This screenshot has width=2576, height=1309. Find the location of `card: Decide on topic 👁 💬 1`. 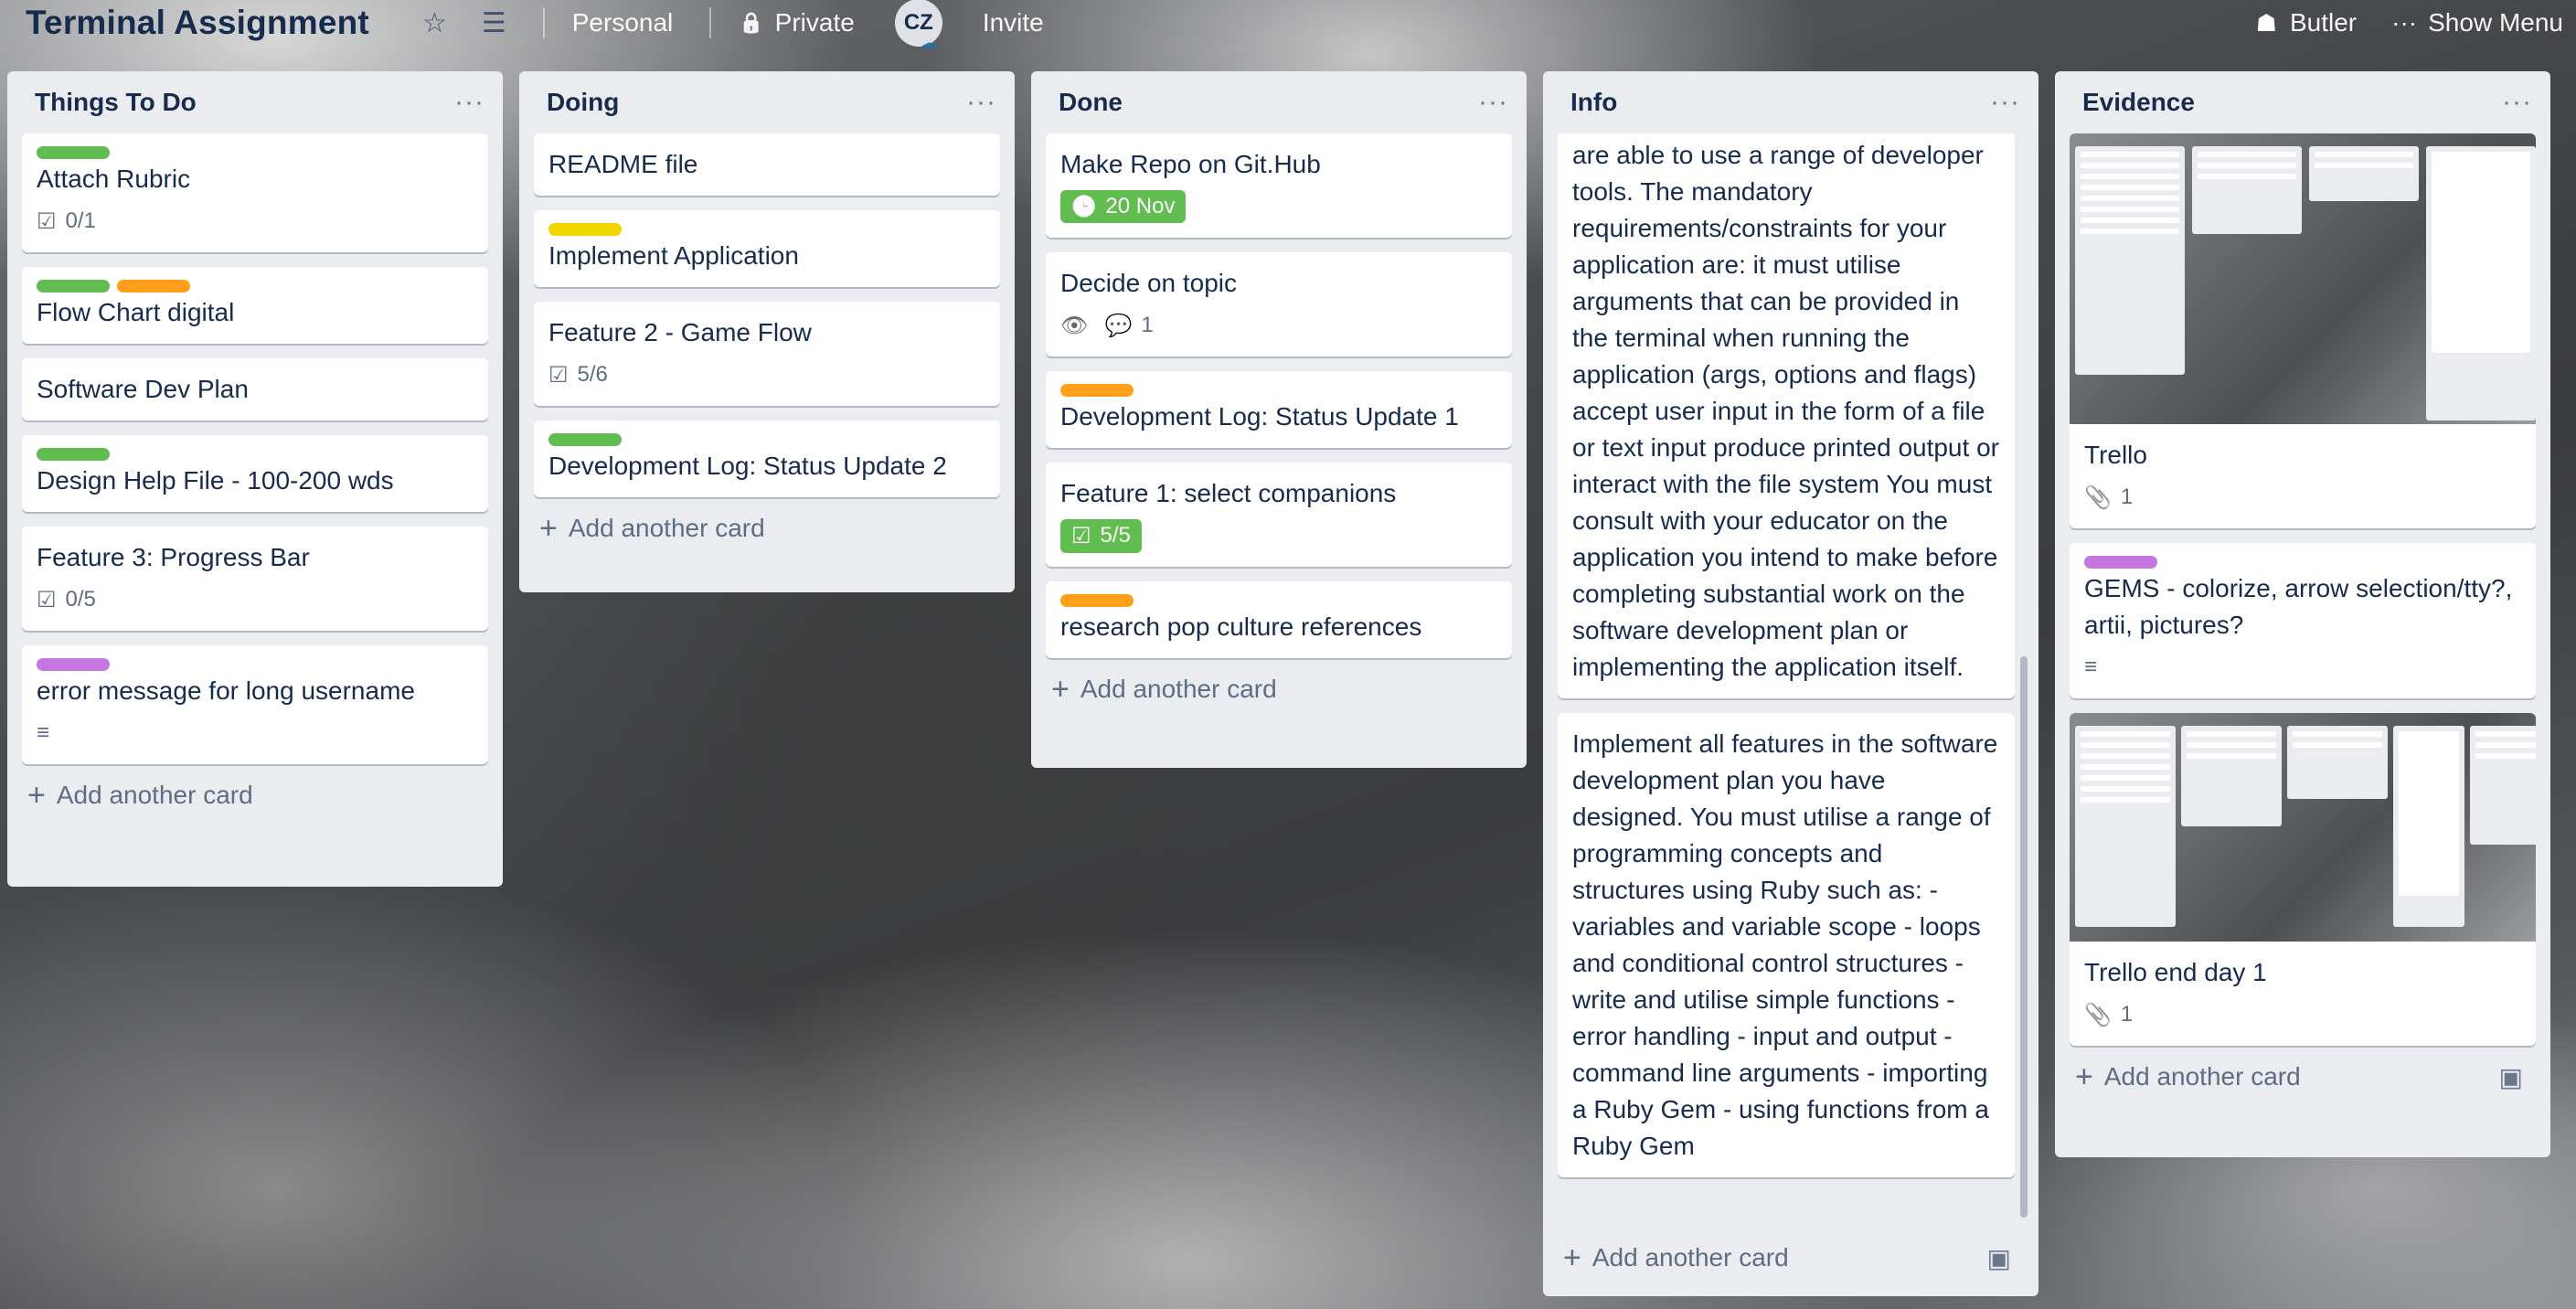

card: Decide on topic 👁 💬 1 is located at coordinates (1279, 304).